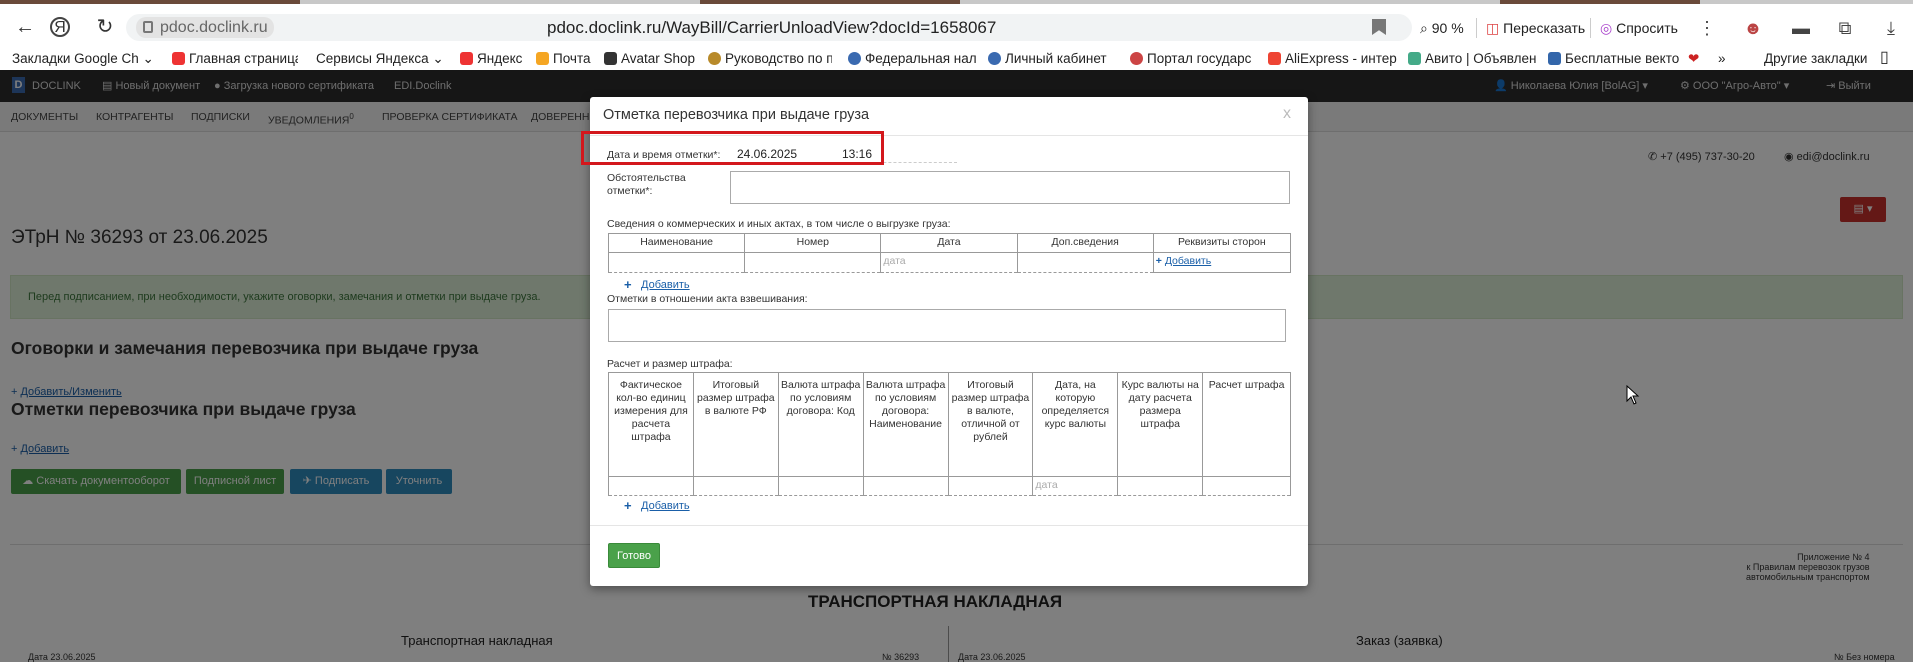  Describe the element at coordinates (565, 59) in the screenshot. I see `bookmark-item: Почта` at that location.